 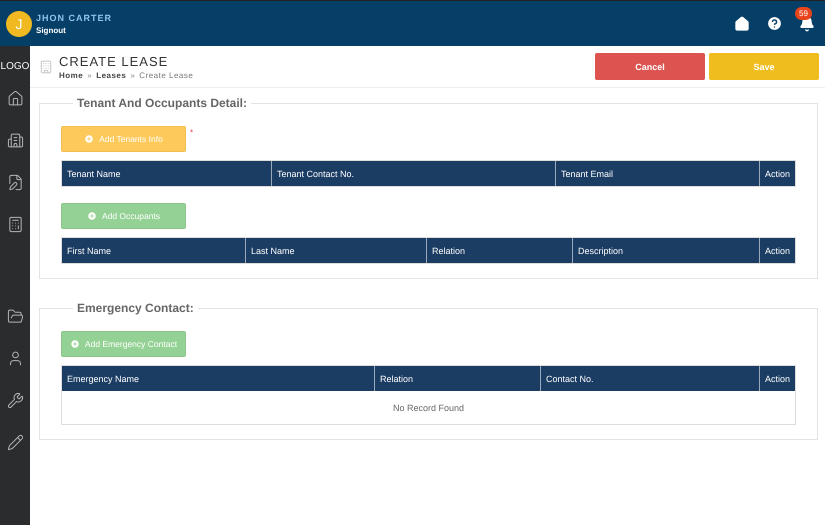 I want to click on notification-badge: 59, so click(x=803, y=13).